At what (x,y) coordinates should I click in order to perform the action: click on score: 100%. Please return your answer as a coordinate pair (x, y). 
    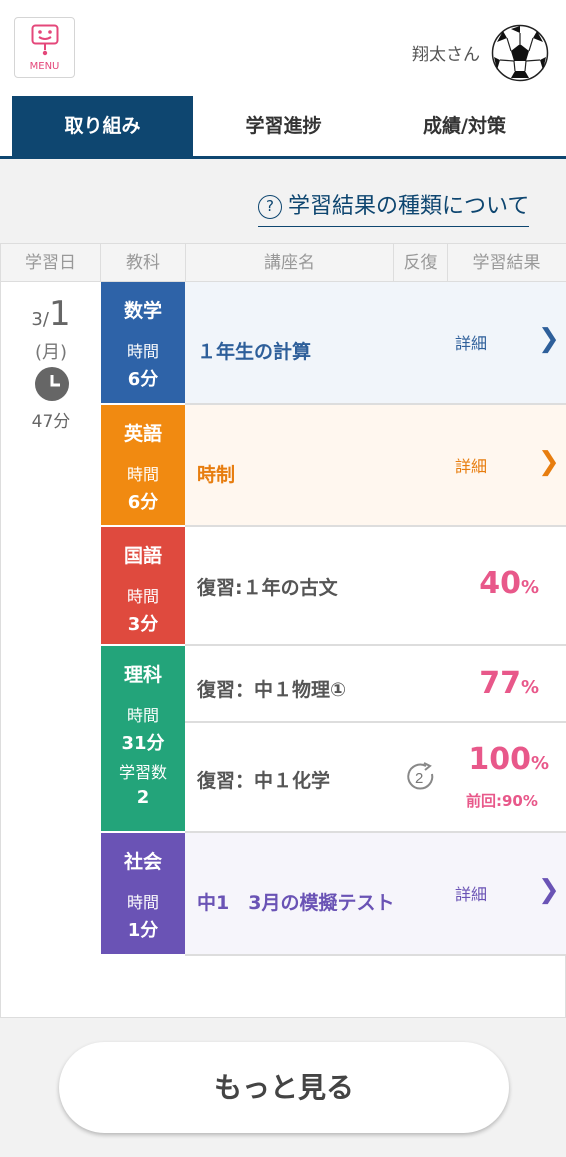
    Looking at the image, I should click on (502, 759).